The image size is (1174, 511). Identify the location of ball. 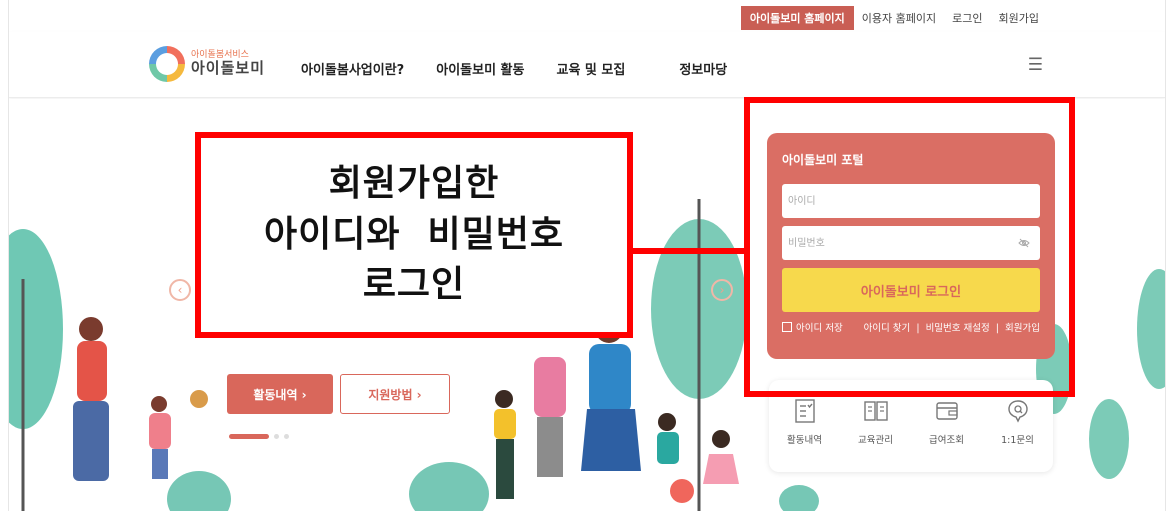
(682, 491).